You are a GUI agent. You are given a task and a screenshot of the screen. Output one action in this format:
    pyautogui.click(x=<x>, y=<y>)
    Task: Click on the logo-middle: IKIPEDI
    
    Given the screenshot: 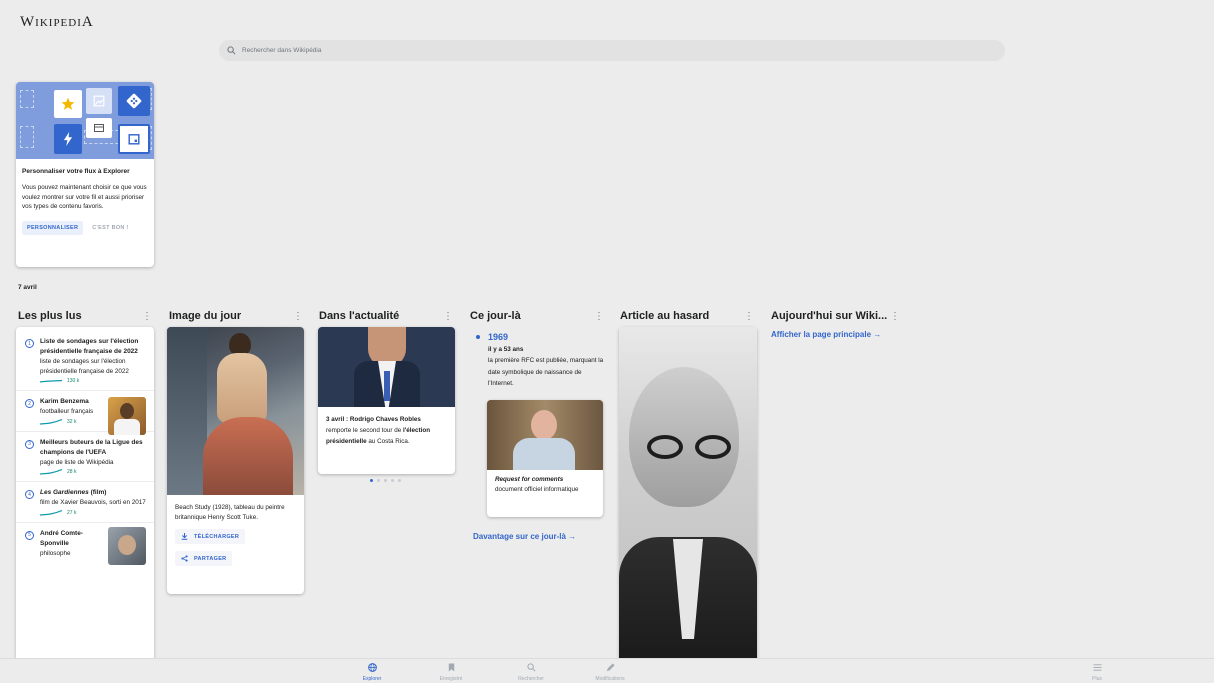 What is the action you would take?
    pyautogui.click(x=58, y=23)
    